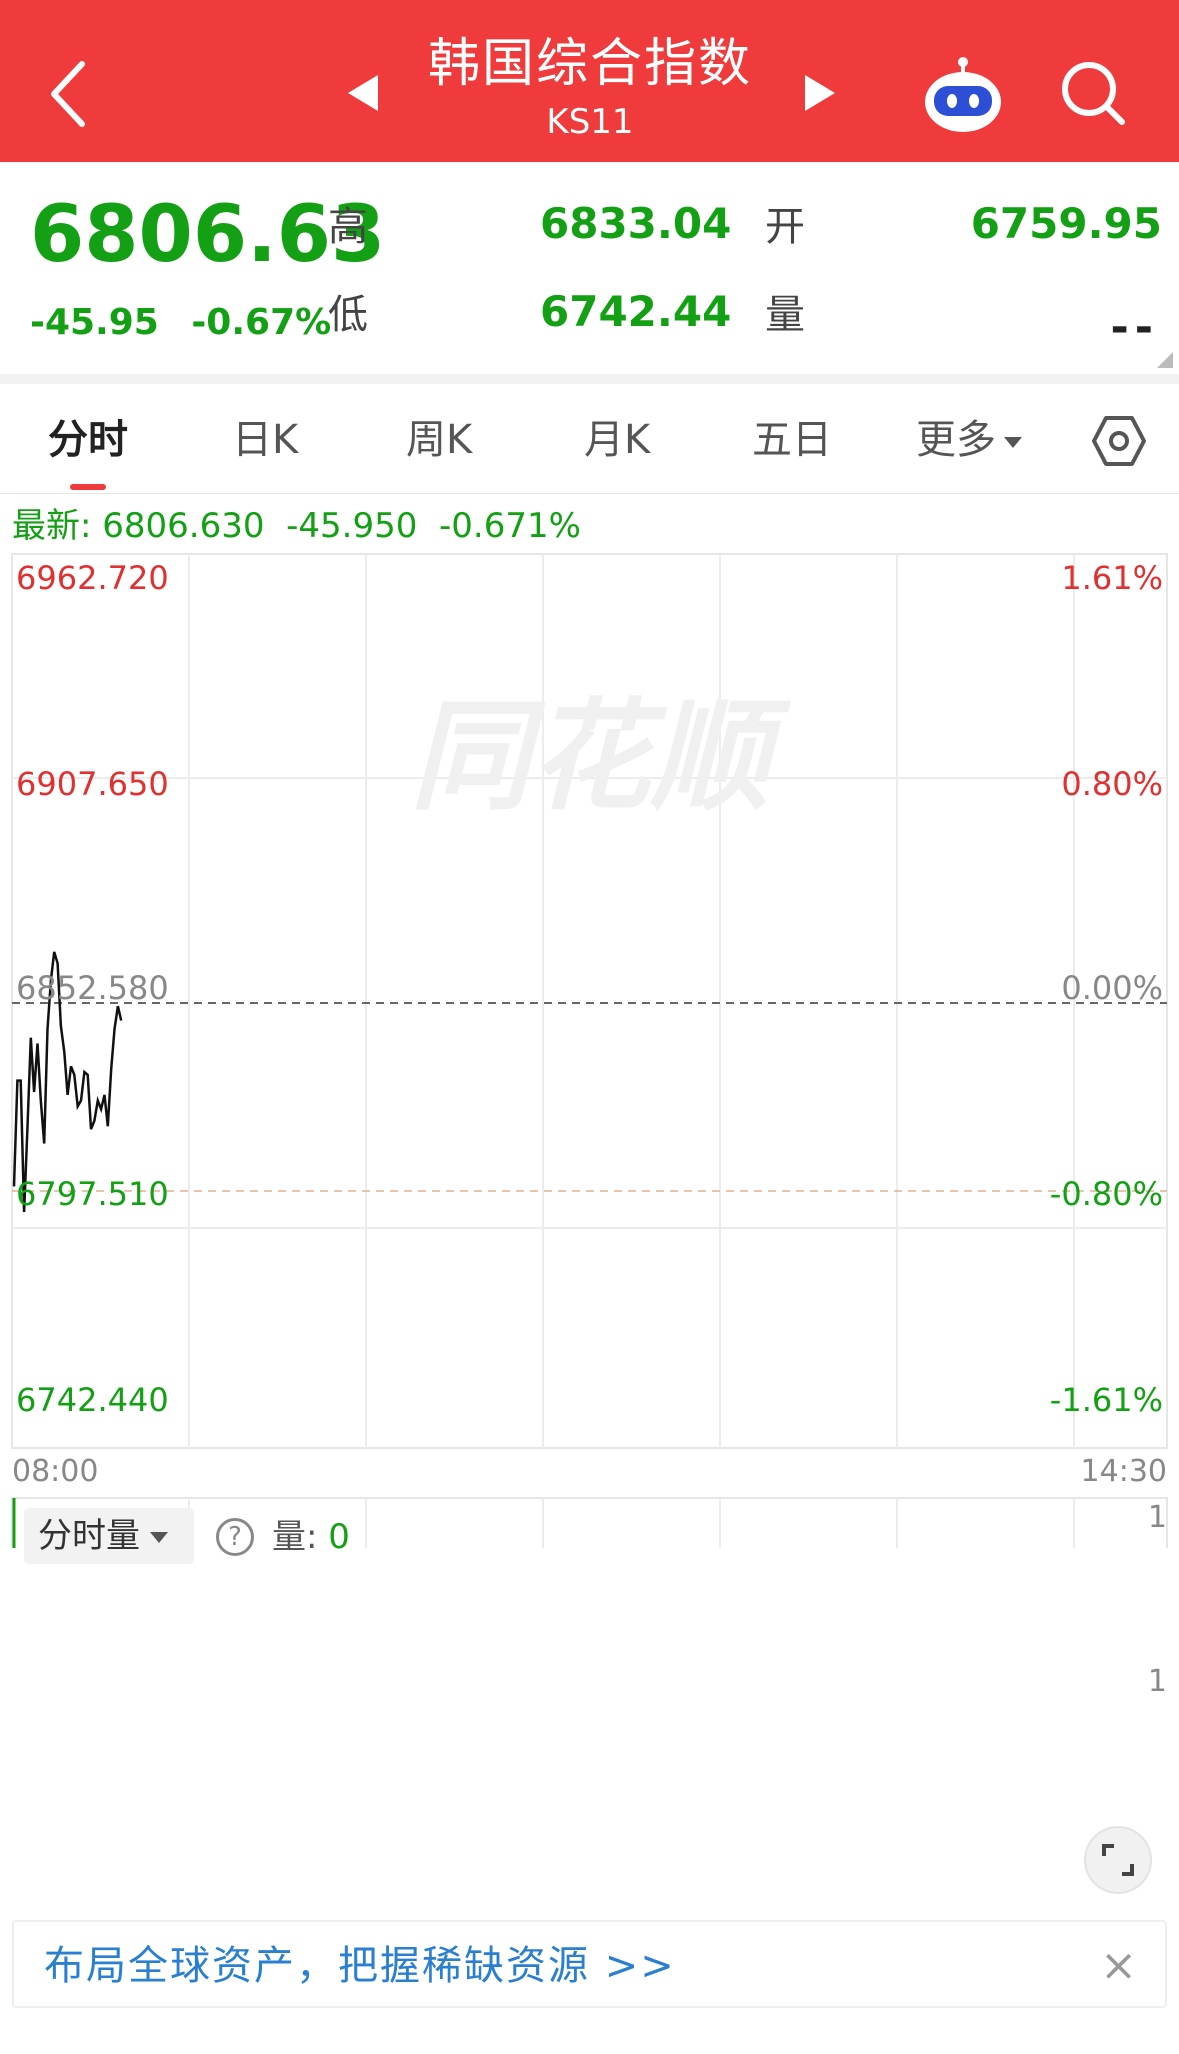  I want to click on volume-readout: 量: 0, so click(311, 1537).